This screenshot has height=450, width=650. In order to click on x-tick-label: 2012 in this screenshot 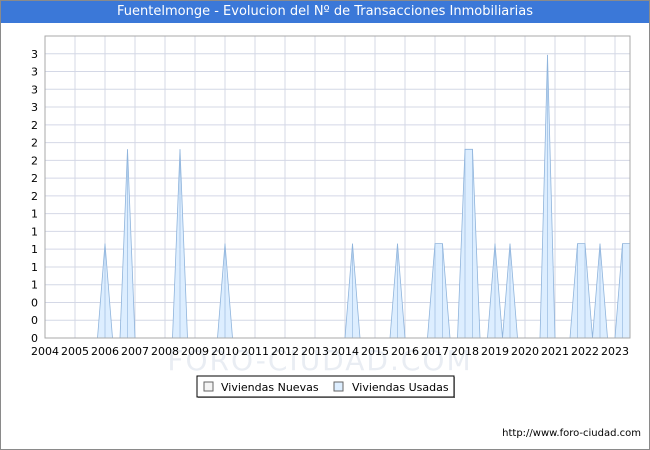, I will do `click(285, 351)`.